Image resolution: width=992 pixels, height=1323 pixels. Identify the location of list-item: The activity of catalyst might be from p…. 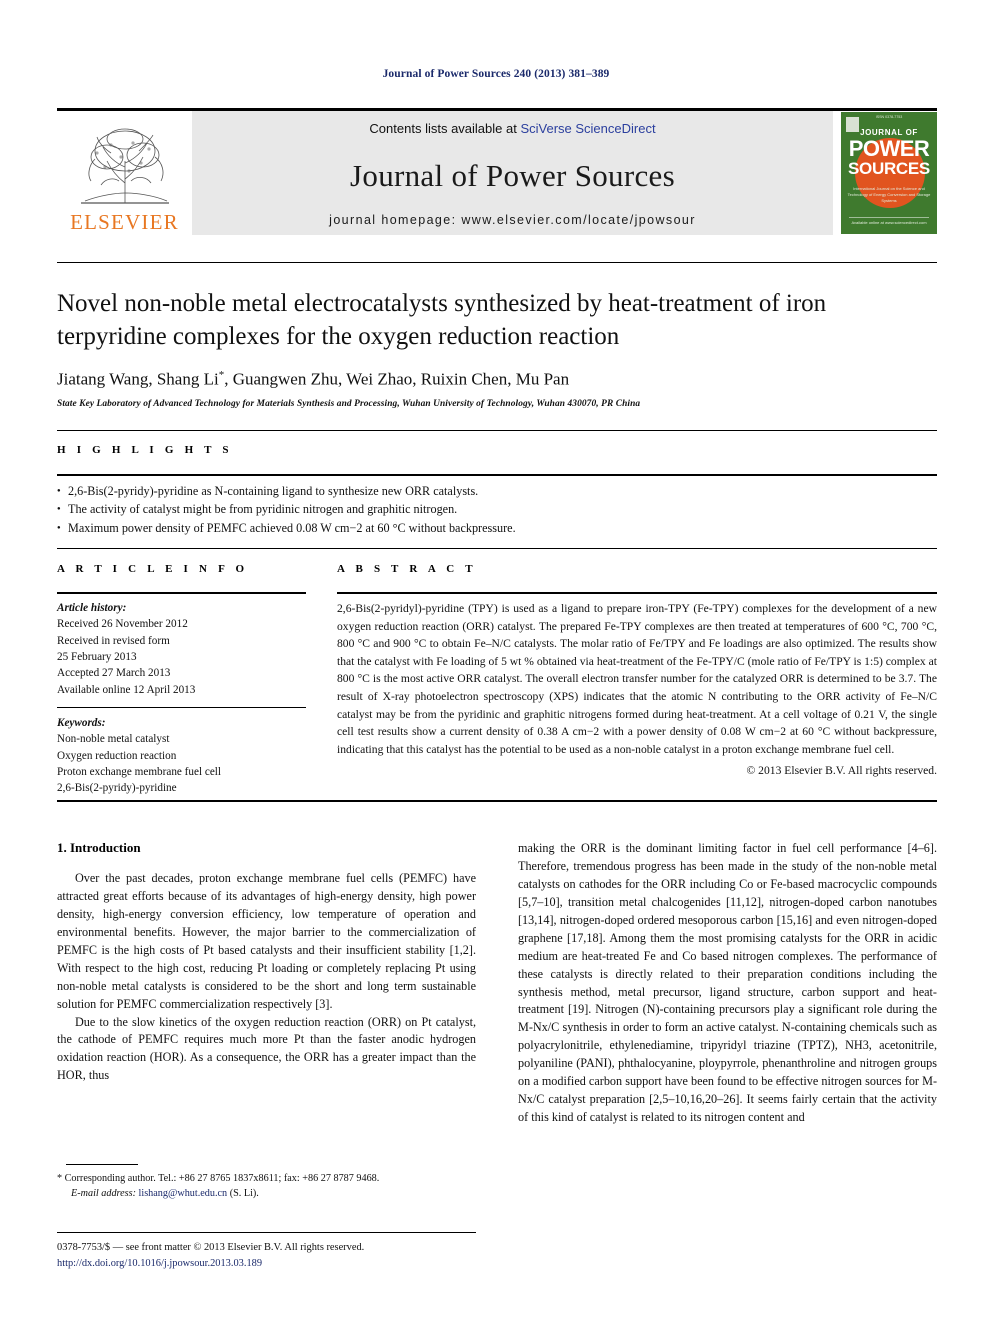
(497, 509).